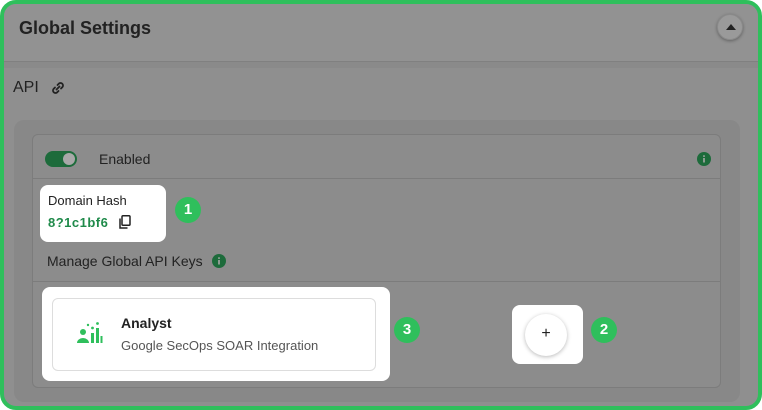 The height and width of the screenshot is (410, 762). I want to click on add-api-key-button: +, so click(546, 335).